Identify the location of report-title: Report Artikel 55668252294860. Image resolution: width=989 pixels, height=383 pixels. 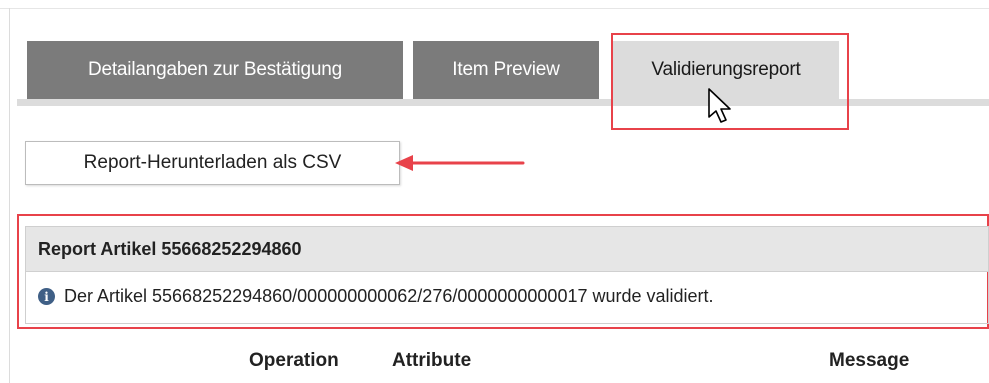
(507, 249).